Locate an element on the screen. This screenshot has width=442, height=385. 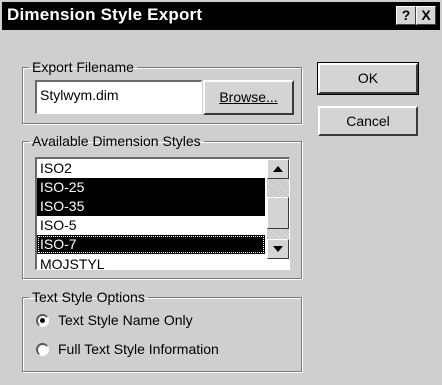
scroll-thumb is located at coordinates (278, 213).